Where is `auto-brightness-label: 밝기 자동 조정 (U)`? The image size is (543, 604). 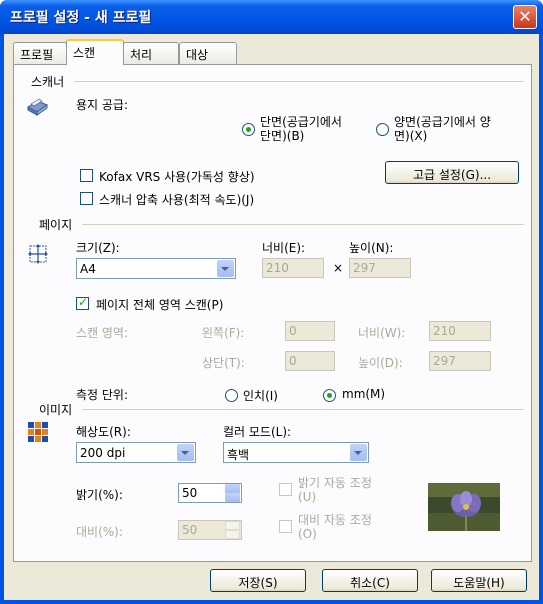
auto-brightness-label: 밝기 자동 조정 (U) is located at coordinates (335, 490).